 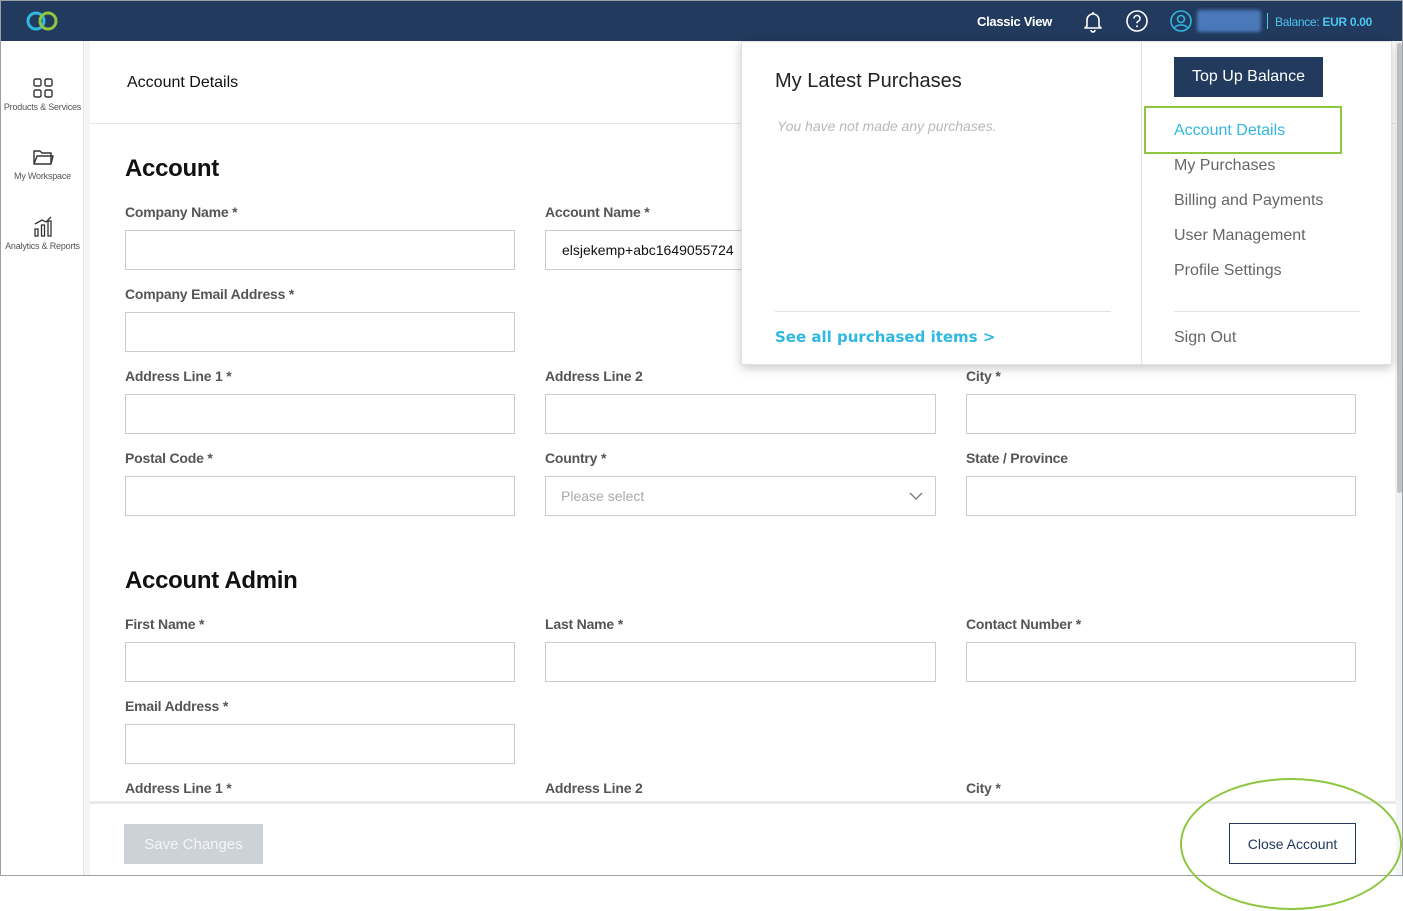 What do you see at coordinates (42, 88) in the screenshot?
I see `grid-icon` at bounding box center [42, 88].